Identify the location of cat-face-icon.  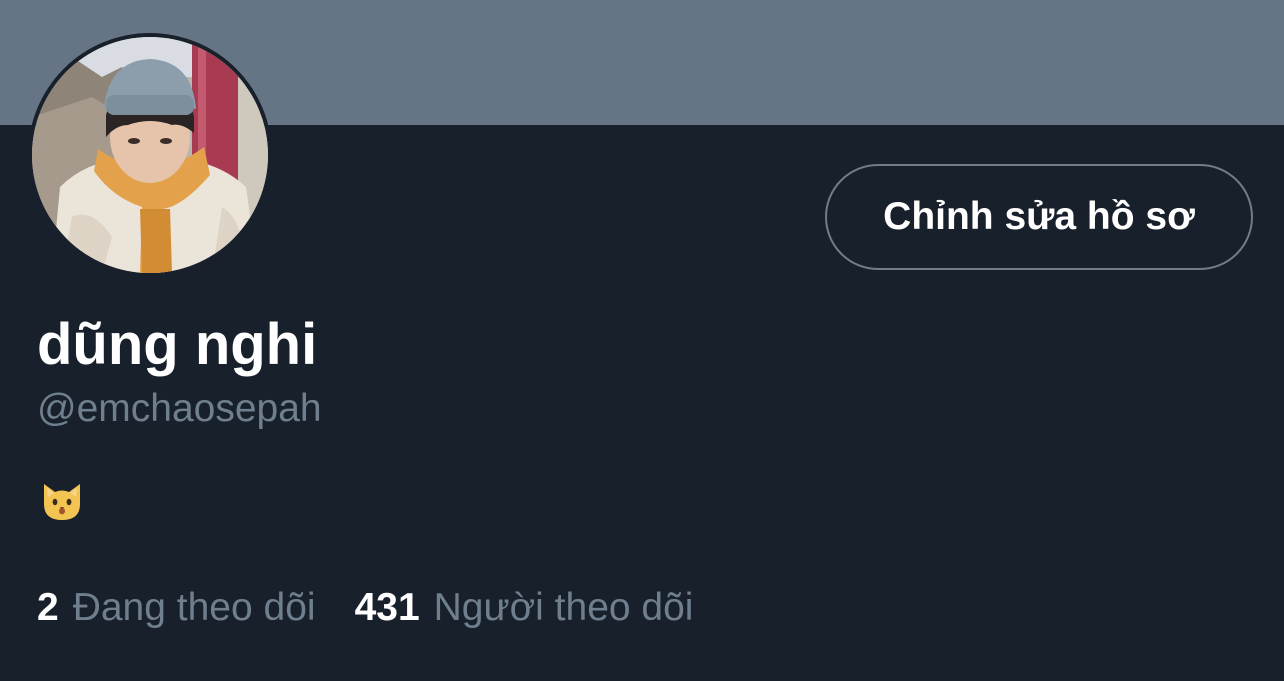
(62, 502).